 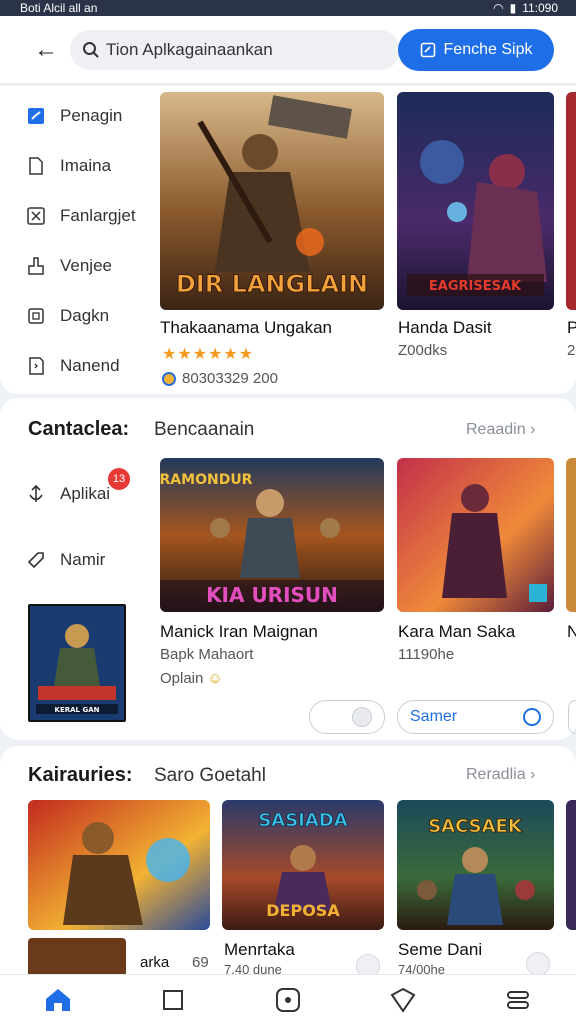 What do you see at coordinates (169, 378) in the screenshot?
I see `coin-icon` at bounding box center [169, 378].